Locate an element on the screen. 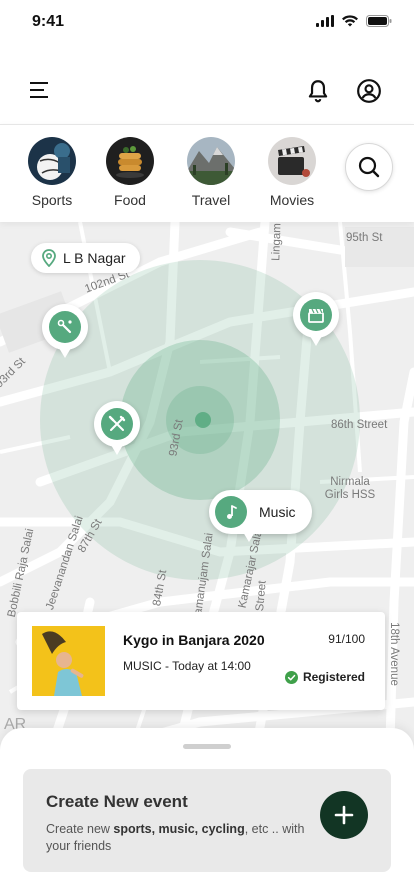  battery-icon is located at coordinates (379, 21).